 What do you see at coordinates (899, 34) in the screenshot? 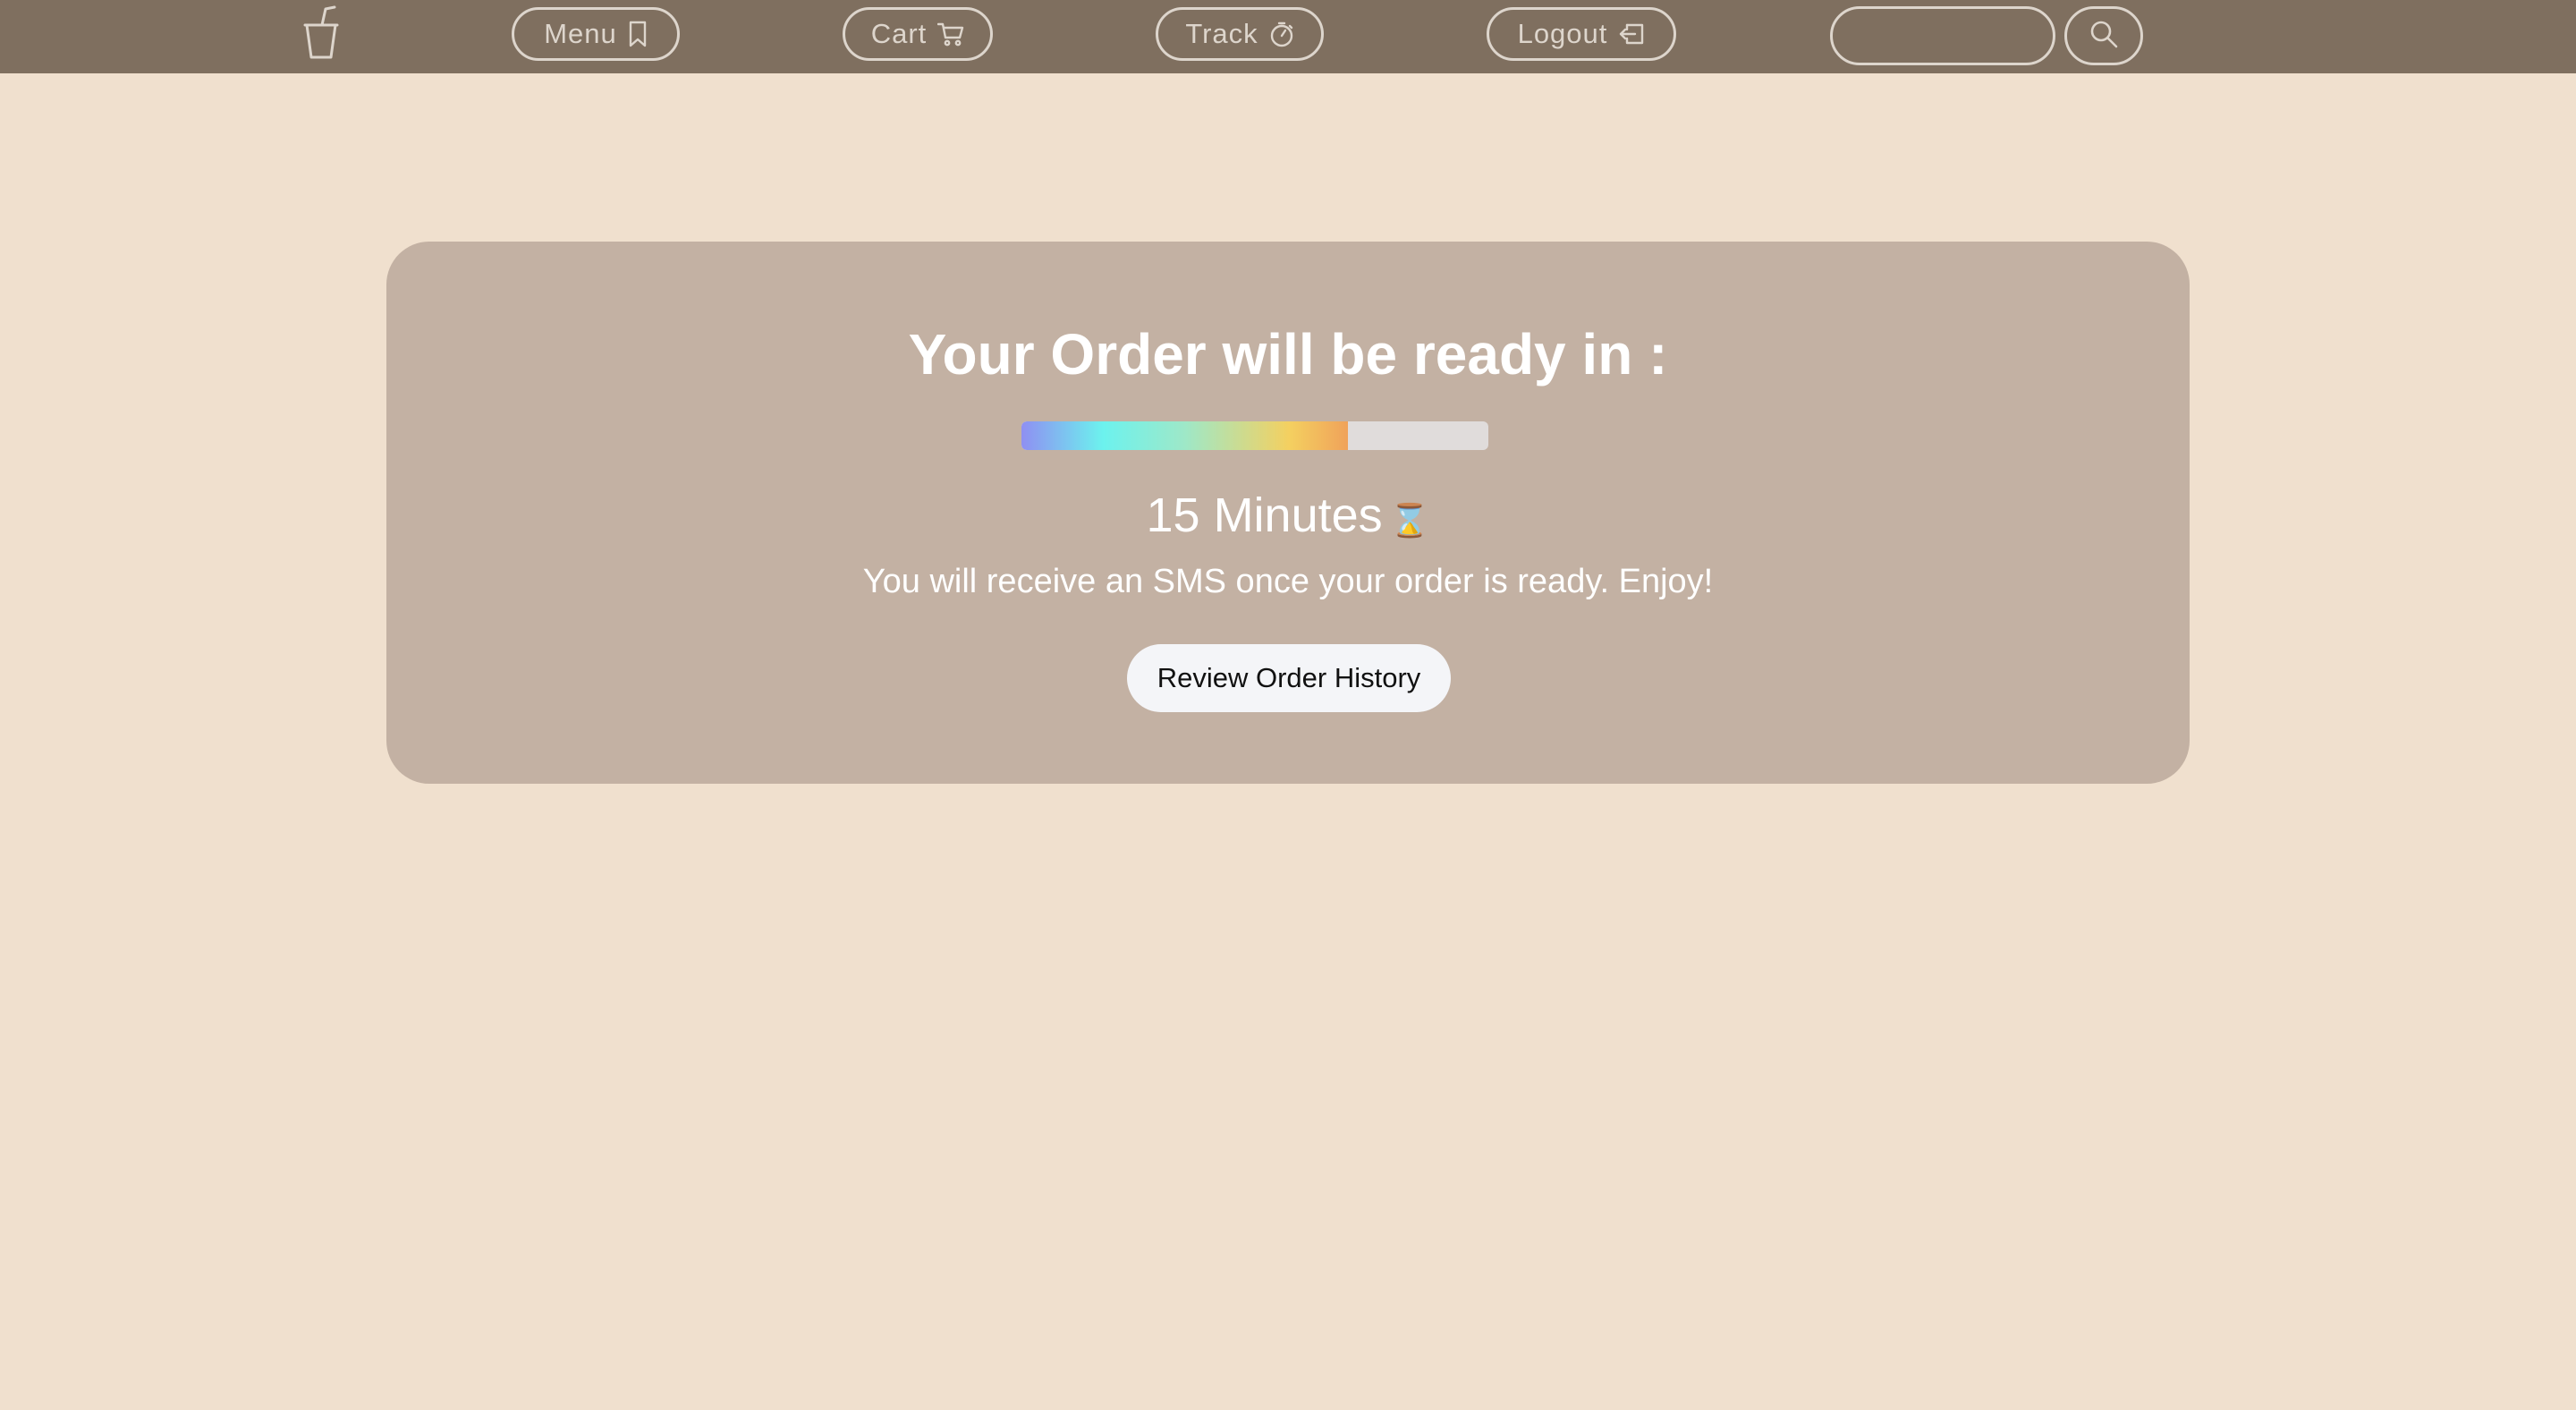
I see `nav-cart-label: Cart` at bounding box center [899, 34].